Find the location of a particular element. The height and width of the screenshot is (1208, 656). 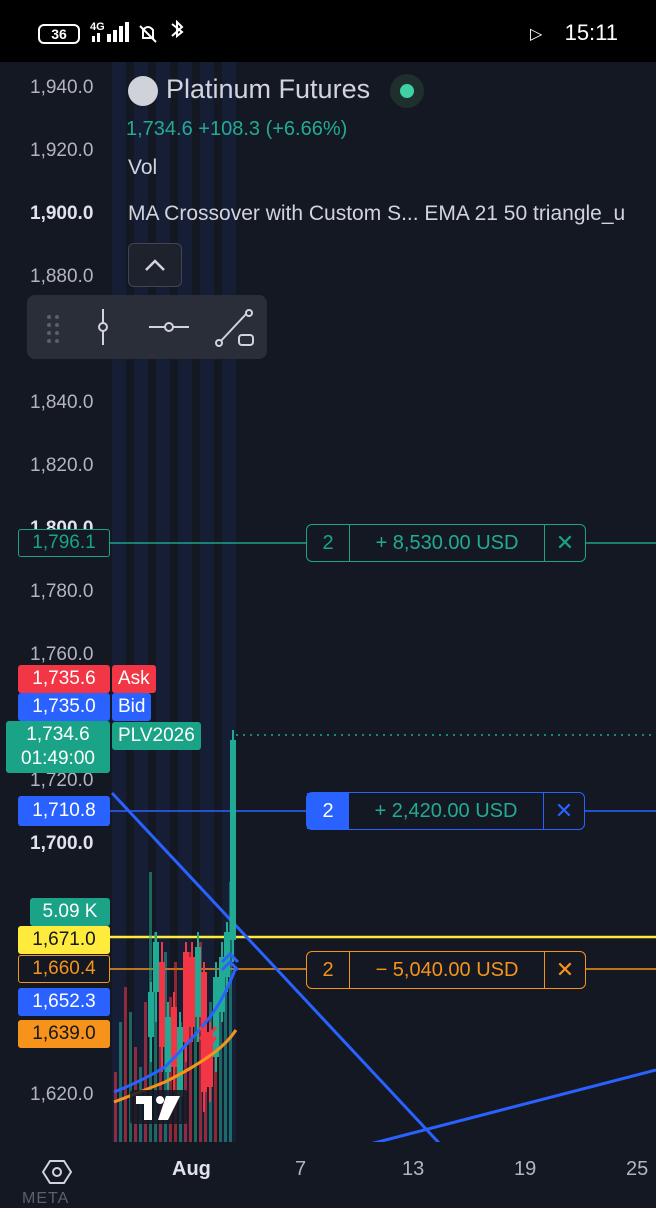

signal-icons: 4G is located at coordinates (137, 31).